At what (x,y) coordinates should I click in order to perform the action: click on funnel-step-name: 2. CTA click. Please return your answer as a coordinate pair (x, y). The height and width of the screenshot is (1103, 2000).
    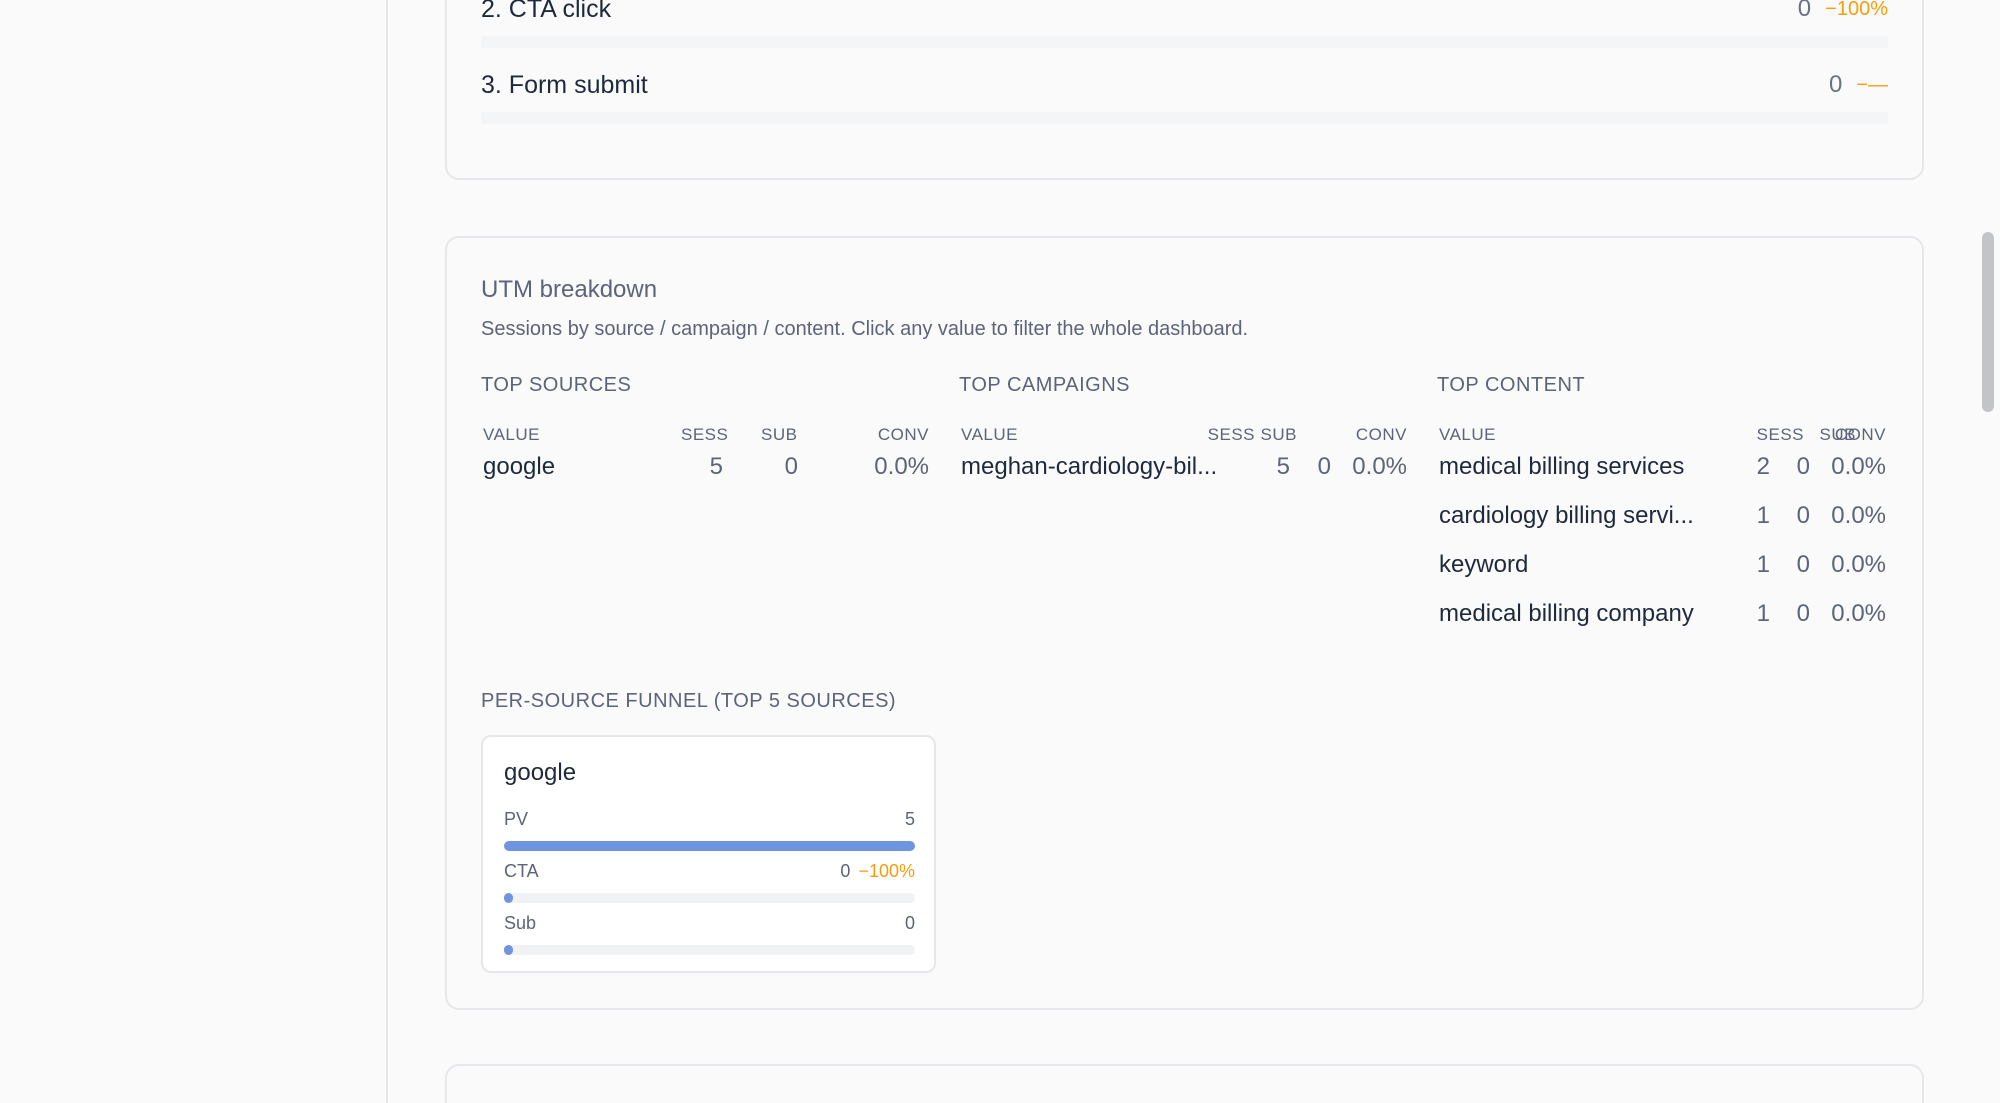
    Looking at the image, I should click on (546, 11).